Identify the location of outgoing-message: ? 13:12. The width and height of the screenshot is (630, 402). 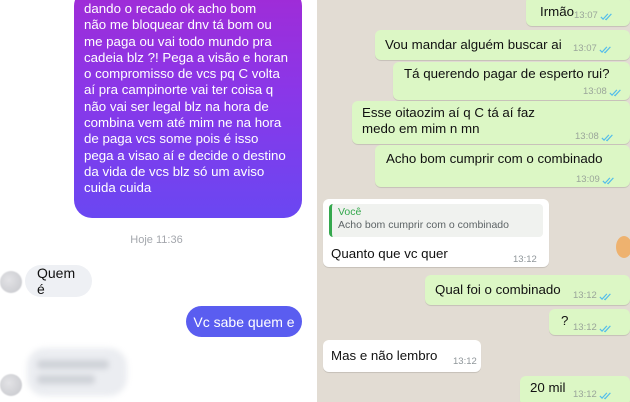
(589, 322).